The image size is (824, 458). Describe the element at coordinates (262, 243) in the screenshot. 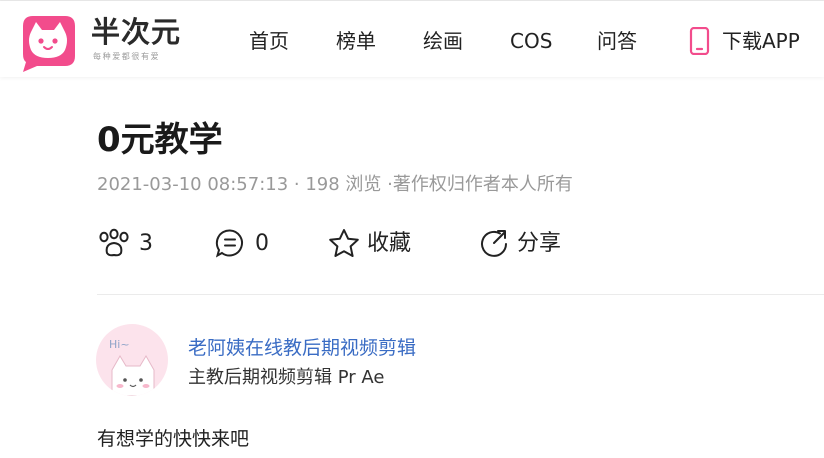

I see `comment-count: 0` at that location.